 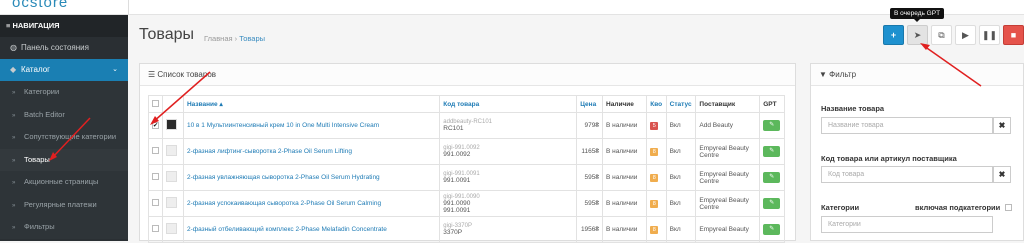 What do you see at coordinates (37, 159) in the screenshot?
I see `sidebar-subitem-label: Товары` at bounding box center [37, 159].